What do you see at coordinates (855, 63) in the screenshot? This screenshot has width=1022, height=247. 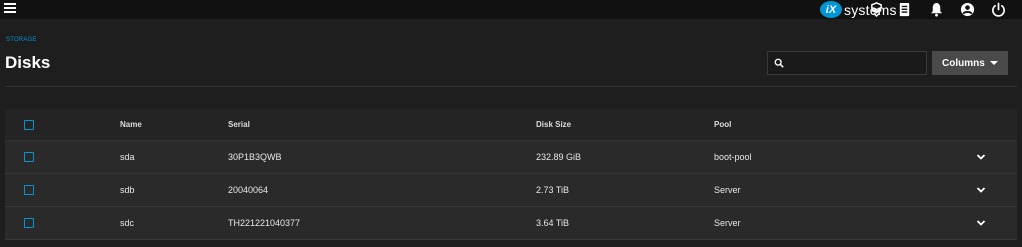 I see `search-input` at bounding box center [855, 63].